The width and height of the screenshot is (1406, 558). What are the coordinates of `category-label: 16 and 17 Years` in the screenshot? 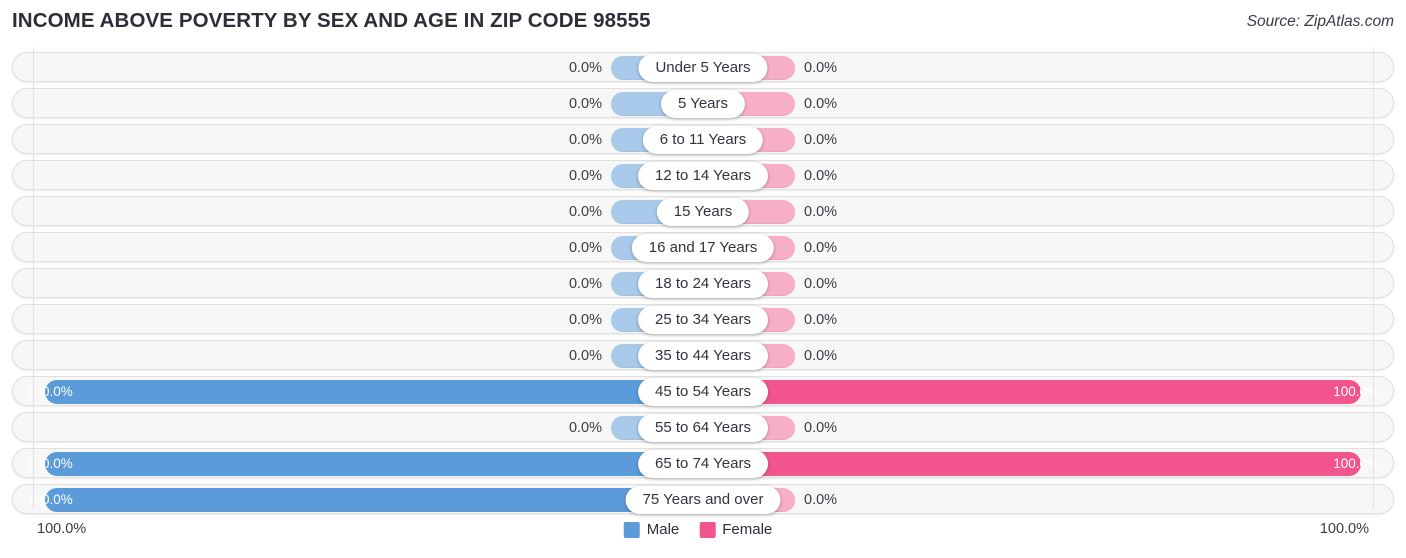 It's located at (703, 248).